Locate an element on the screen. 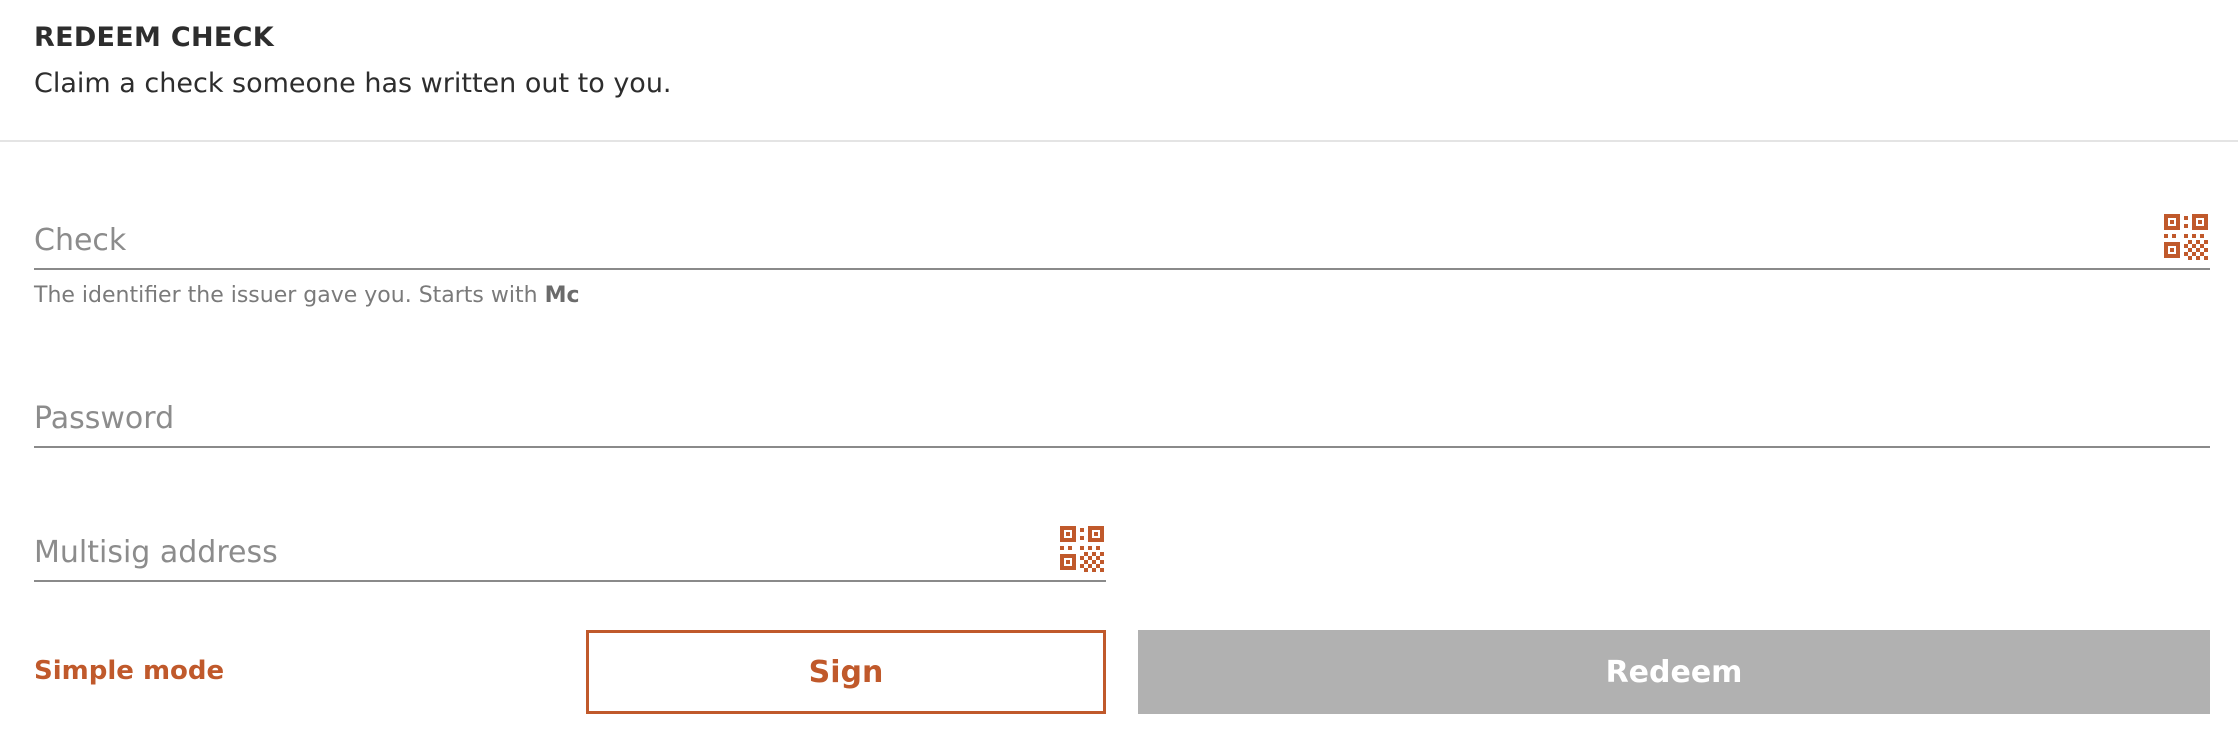  check-input is located at coordinates (1092, 240).